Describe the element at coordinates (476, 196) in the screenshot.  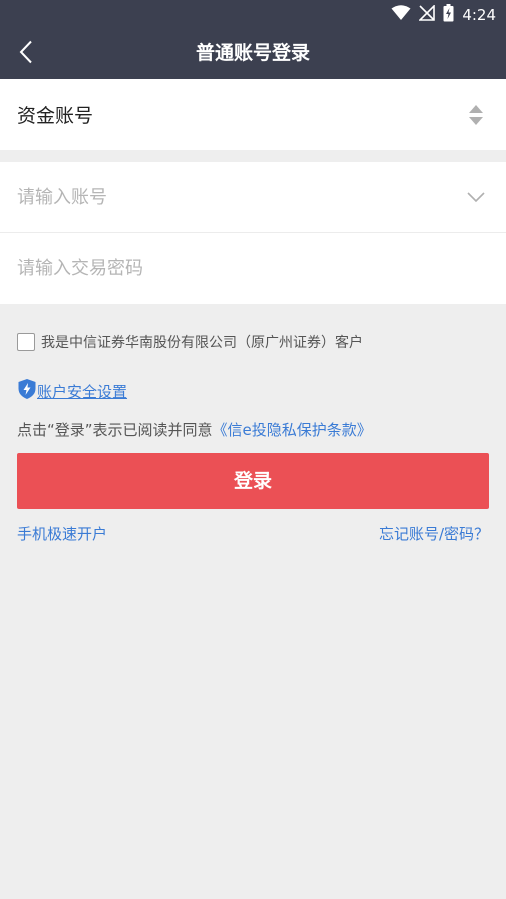
I see `chevron-down-icon` at that location.